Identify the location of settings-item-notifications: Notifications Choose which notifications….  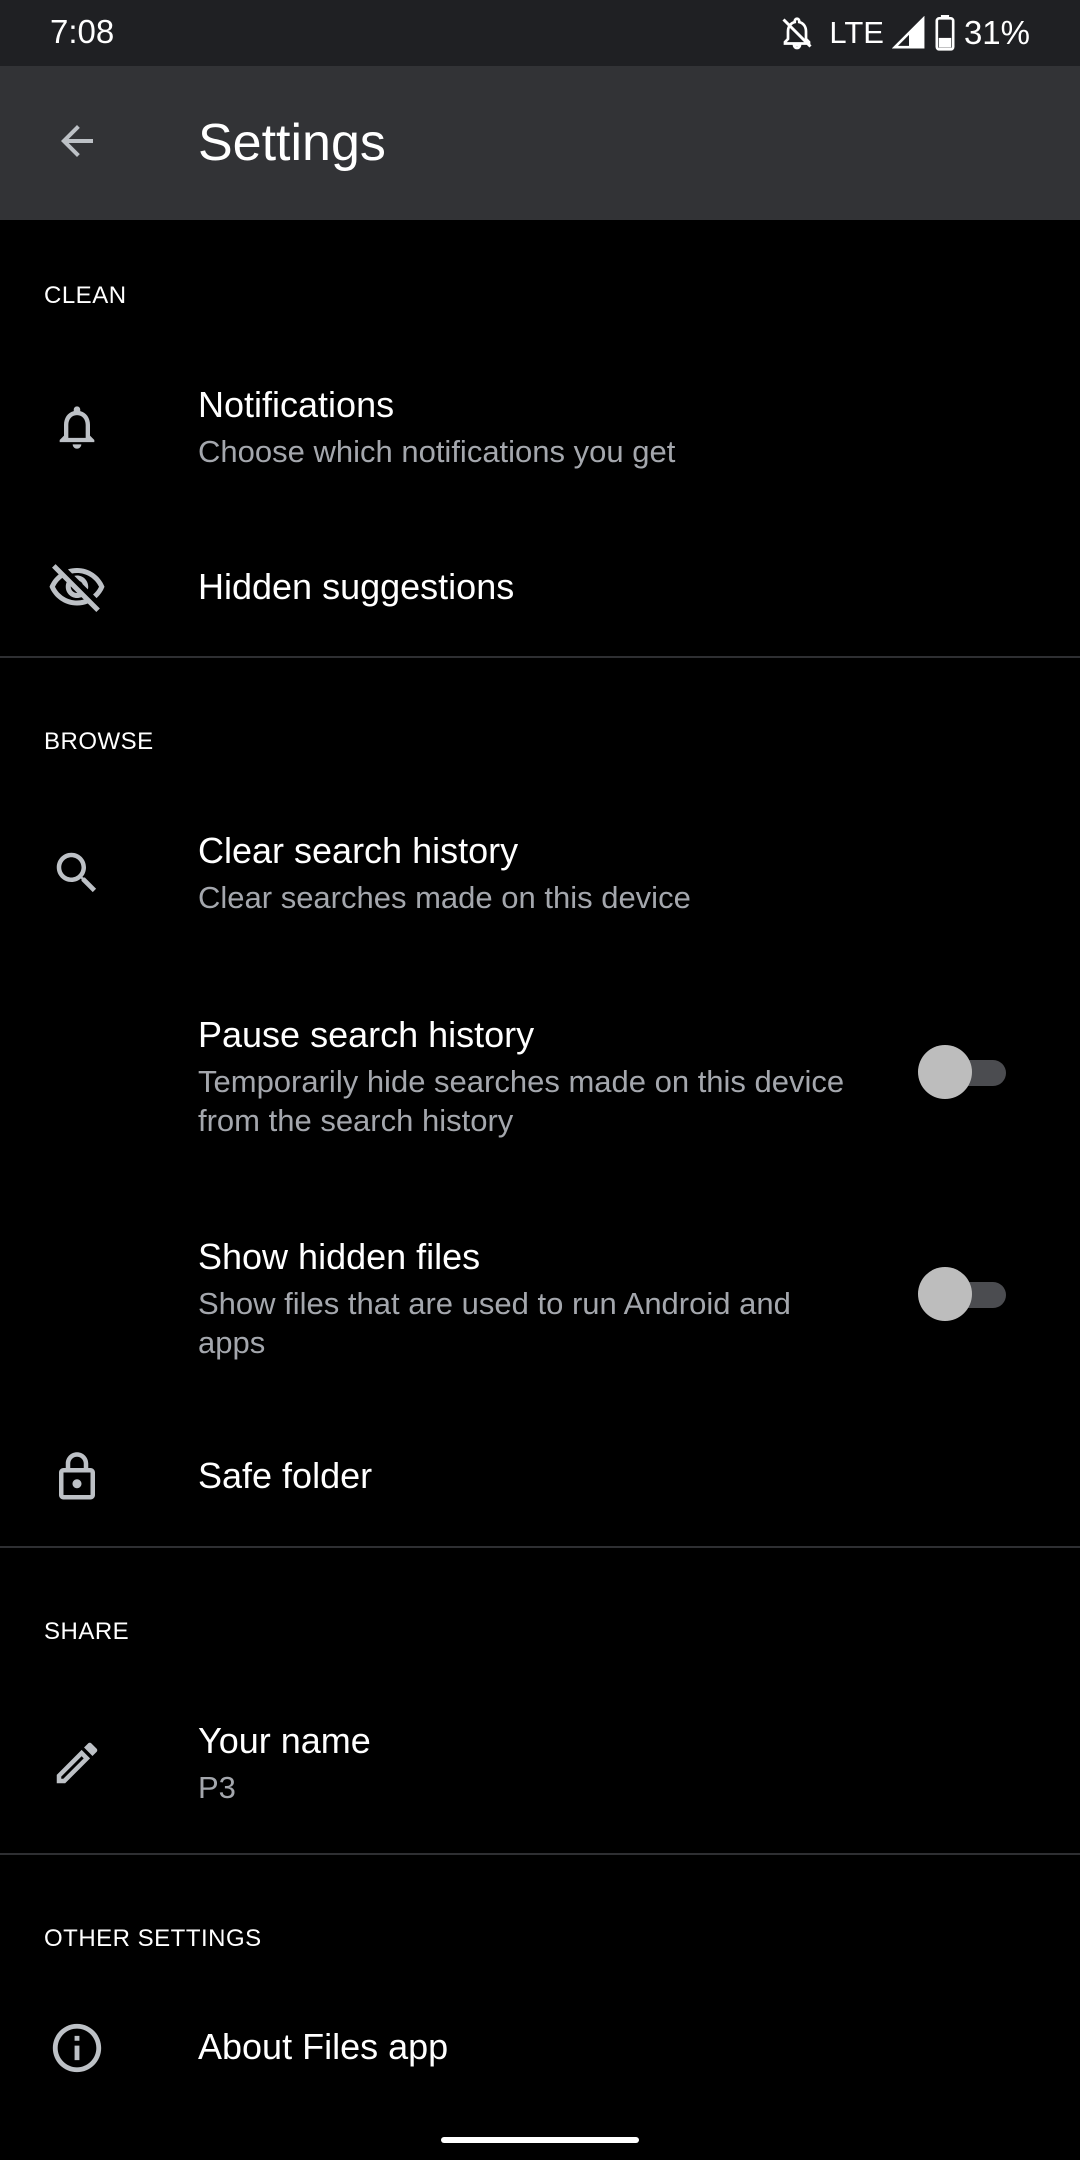
(540, 427).